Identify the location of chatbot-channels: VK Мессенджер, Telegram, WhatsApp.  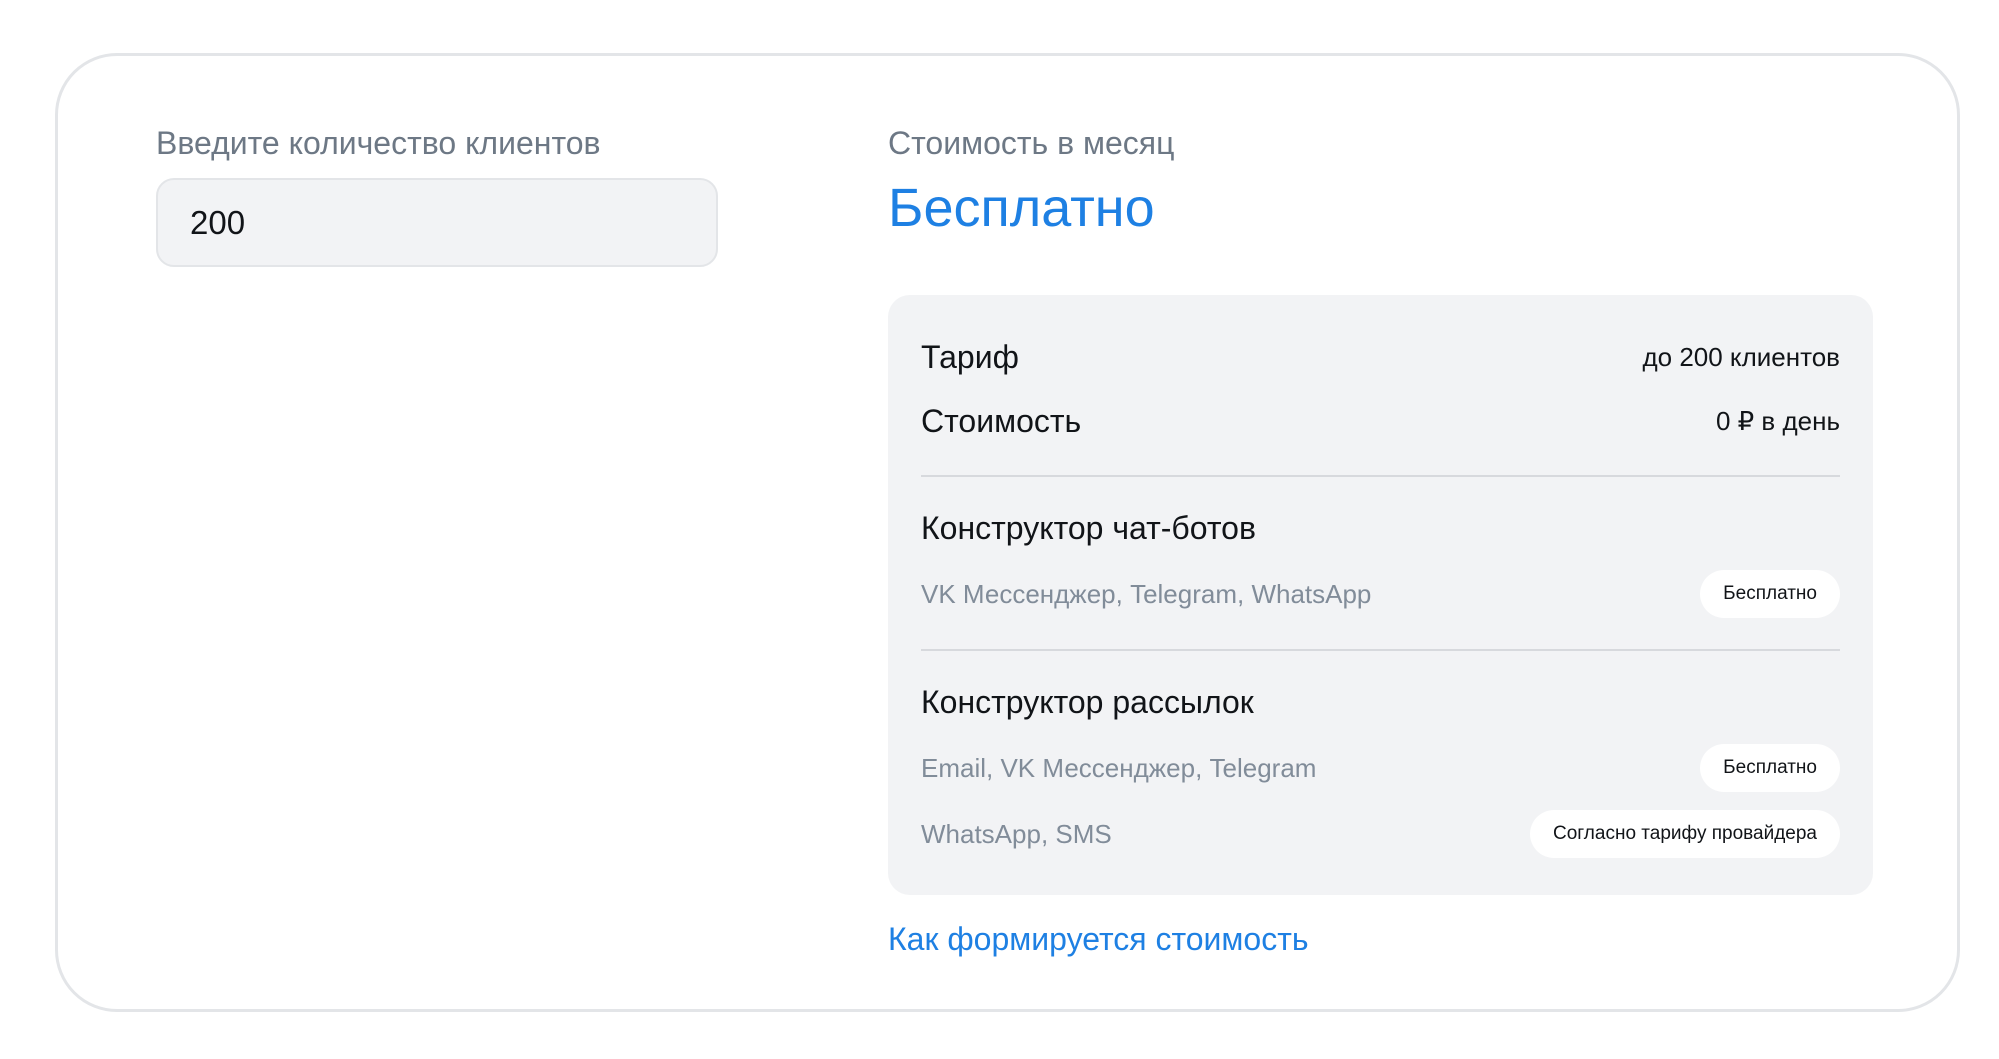
(1146, 593).